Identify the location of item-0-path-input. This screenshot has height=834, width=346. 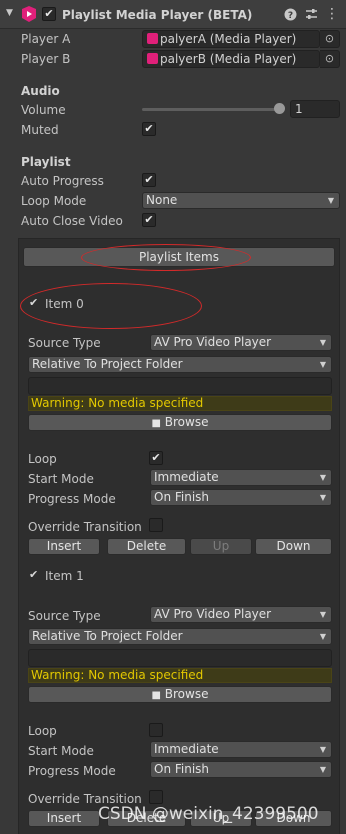
(180, 386).